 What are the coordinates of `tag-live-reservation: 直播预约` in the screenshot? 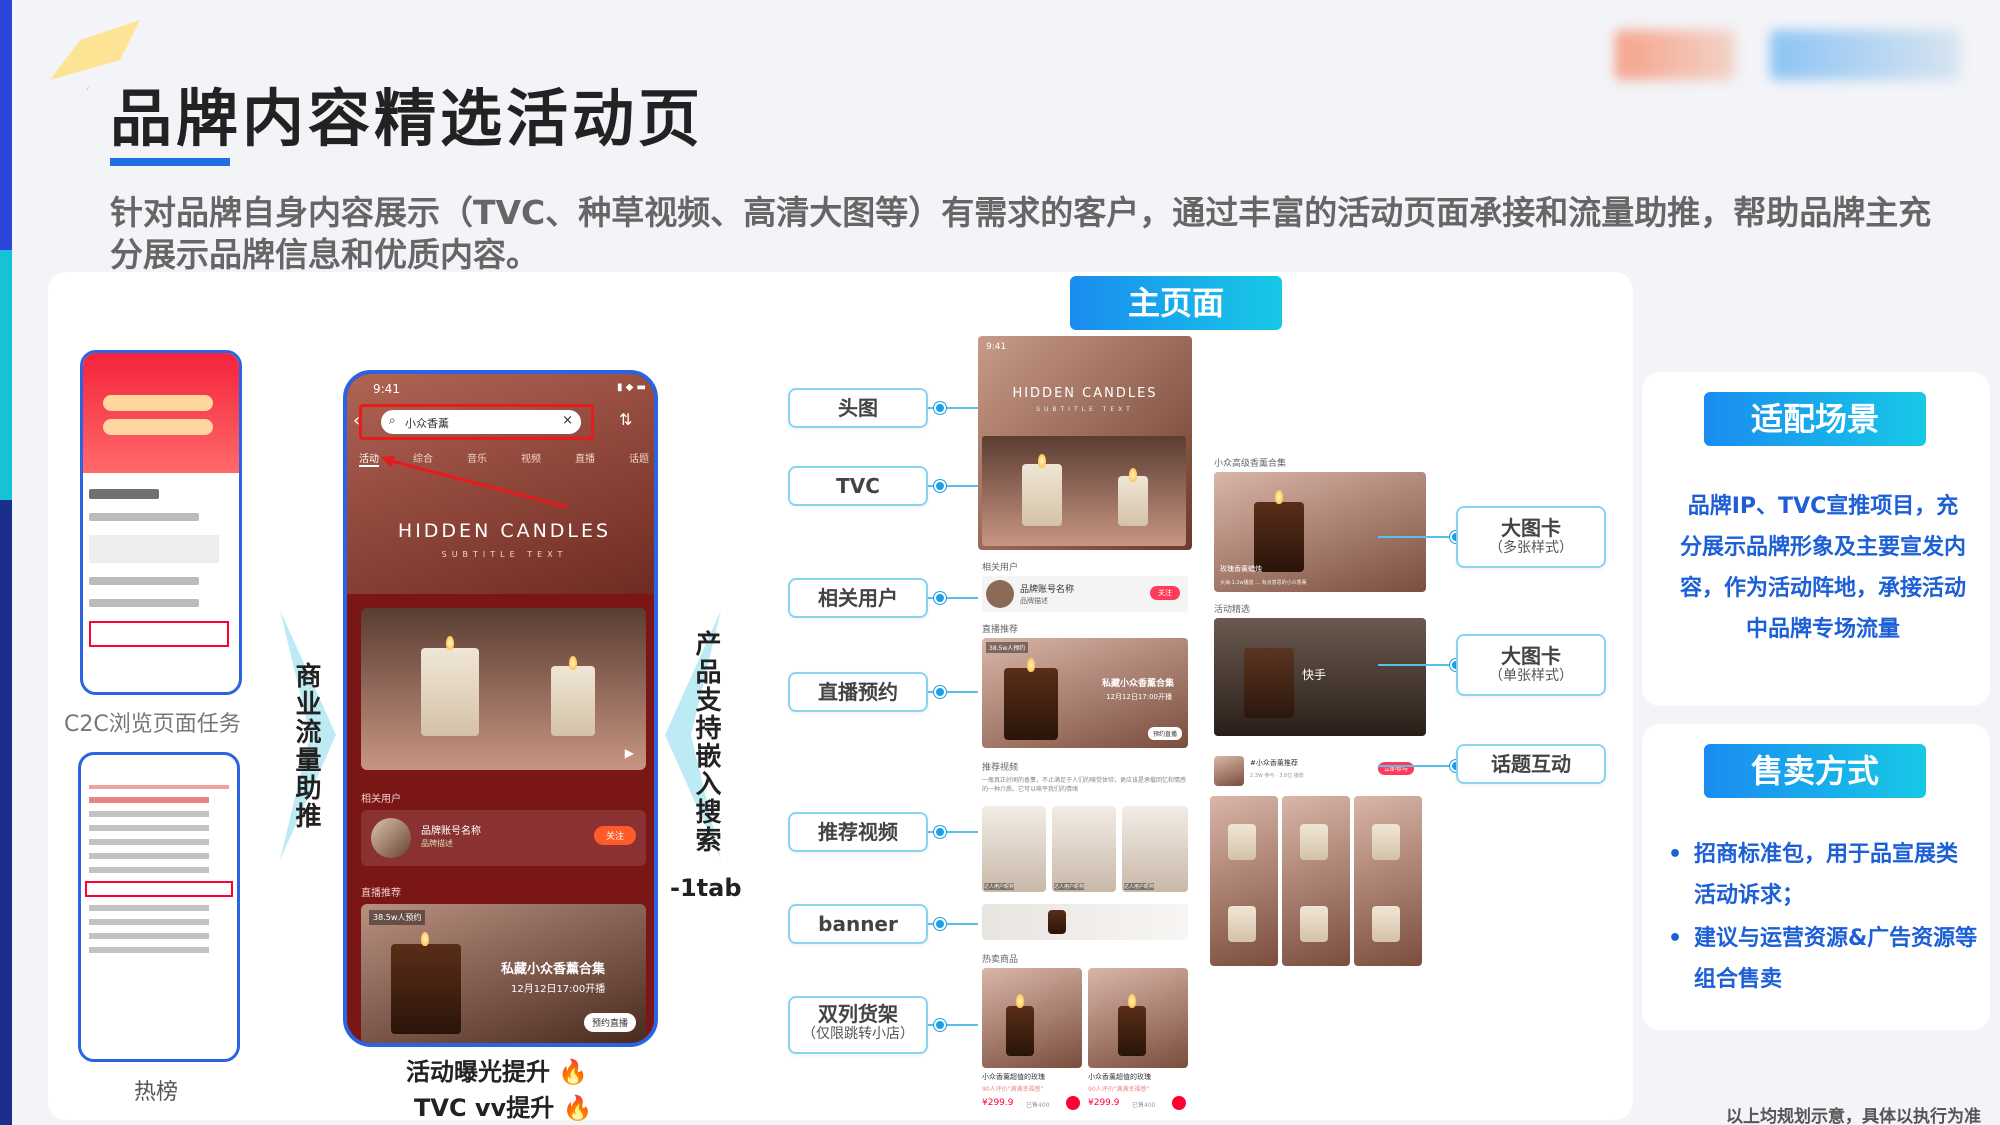 It's located at (858, 692).